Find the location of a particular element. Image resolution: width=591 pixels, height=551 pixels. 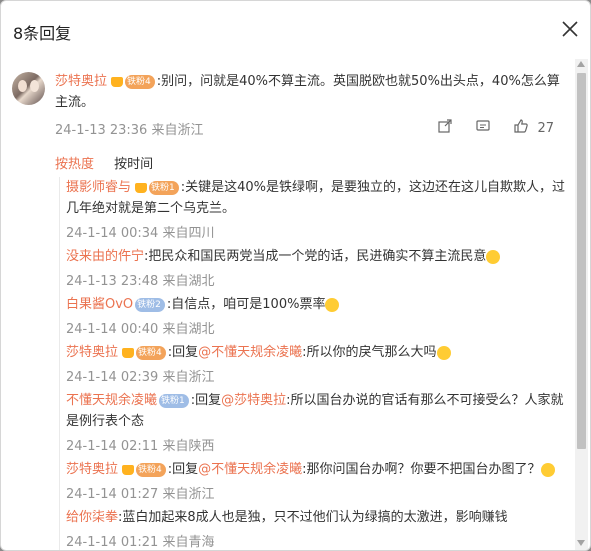

dialog-title: 8条回复 is located at coordinates (42, 33).